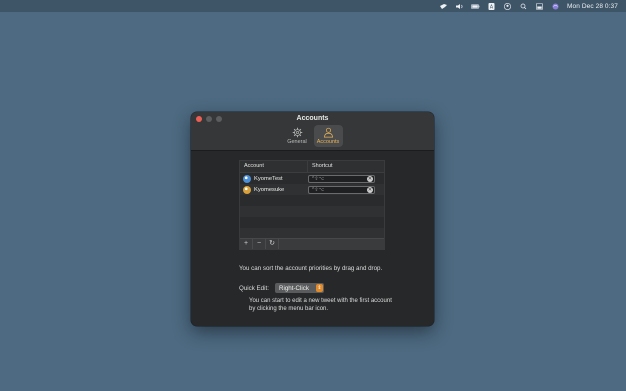 The width and height of the screenshot is (626, 391). Describe the element at coordinates (246, 244) in the screenshot. I see `add-account-button: +` at that location.